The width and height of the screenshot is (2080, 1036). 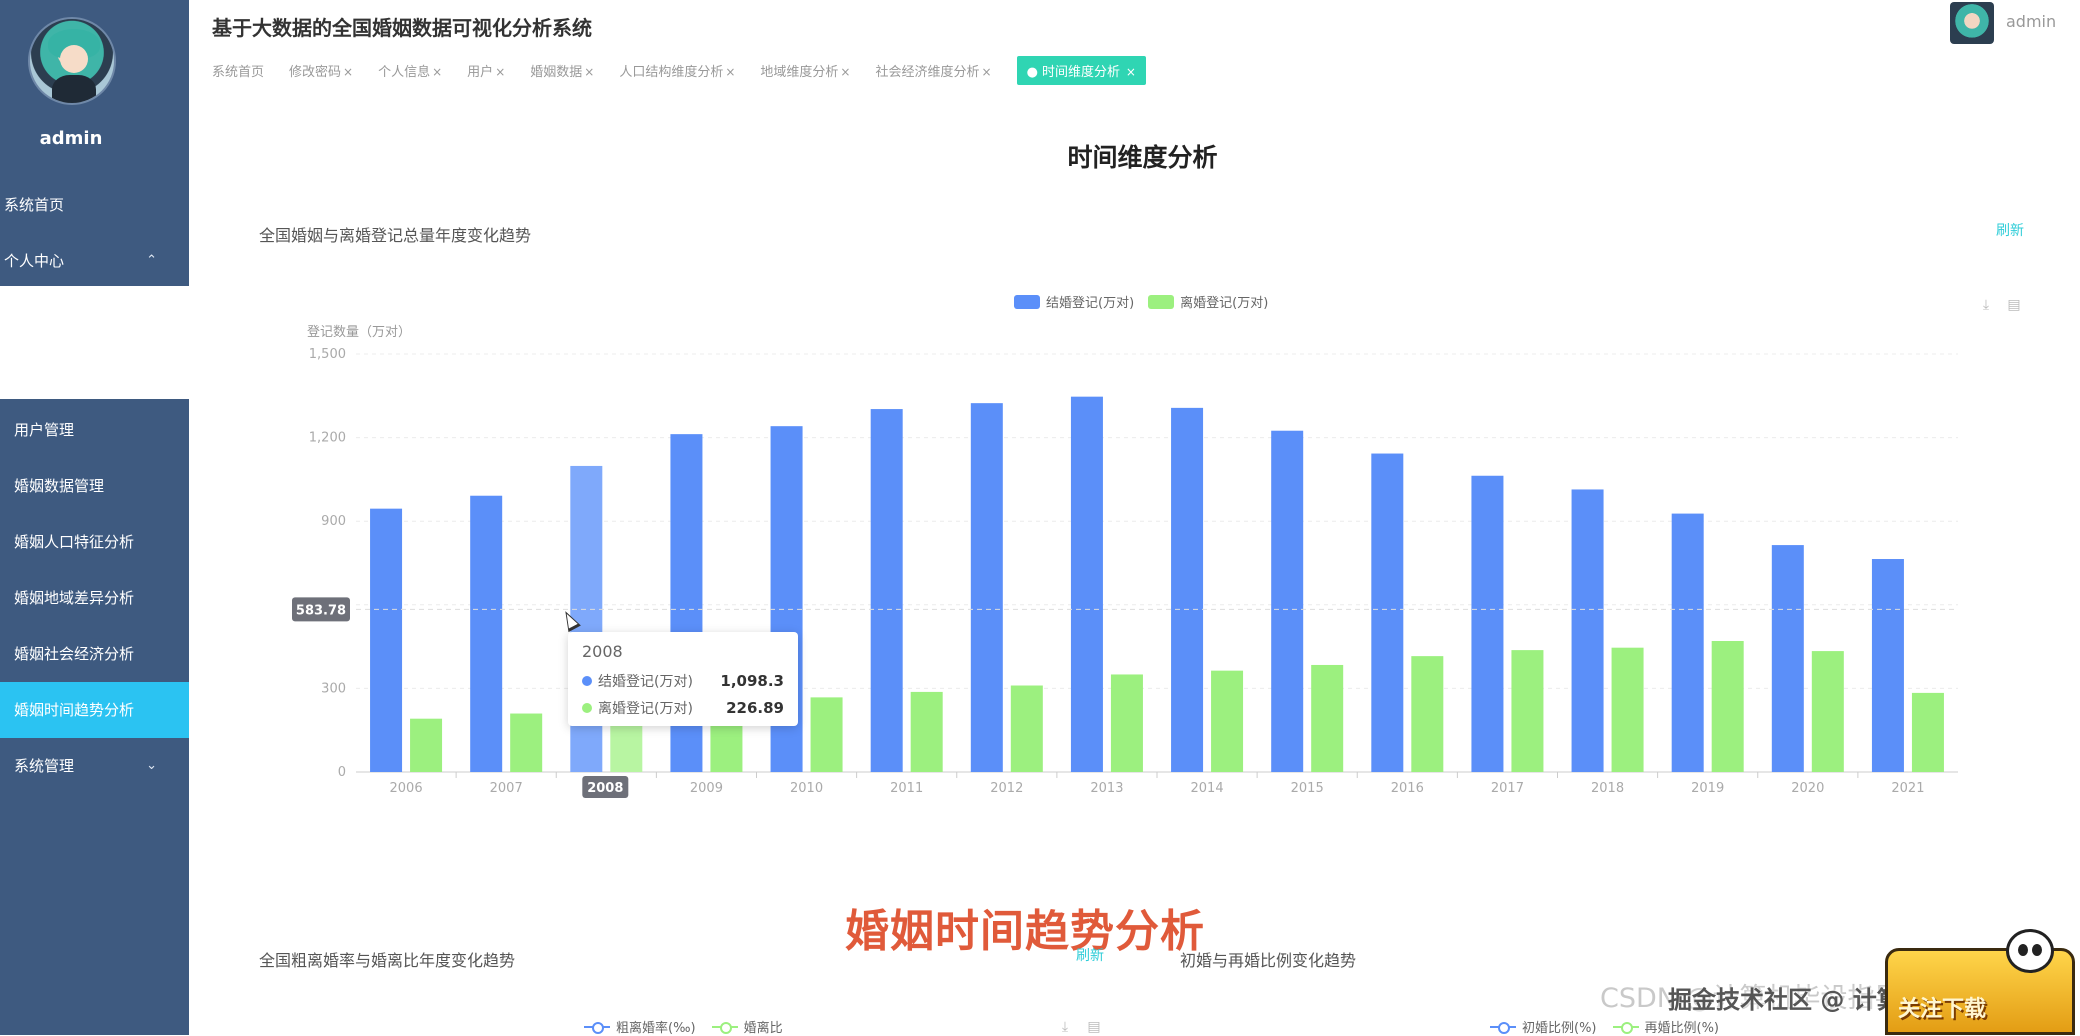 What do you see at coordinates (94, 342) in the screenshot?
I see `sidebar-gap` at bounding box center [94, 342].